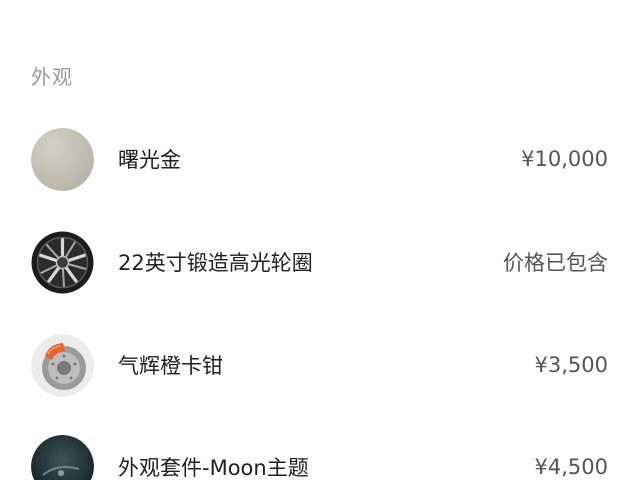  What do you see at coordinates (564, 159) in the screenshot?
I see `option-price: ¥10,000` at bounding box center [564, 159].